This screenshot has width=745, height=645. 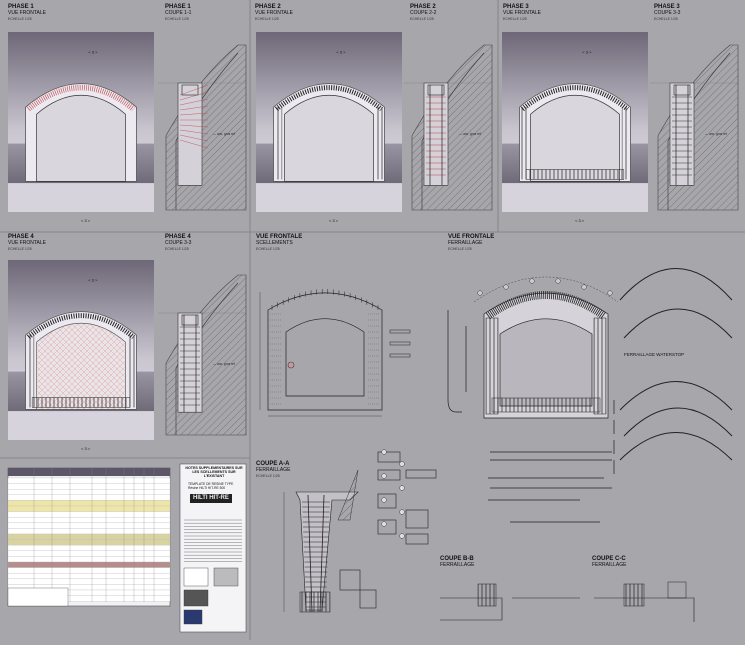 I want to click on phase2-elevation: < 3 > < 3 >, so click(x=329, y=127).